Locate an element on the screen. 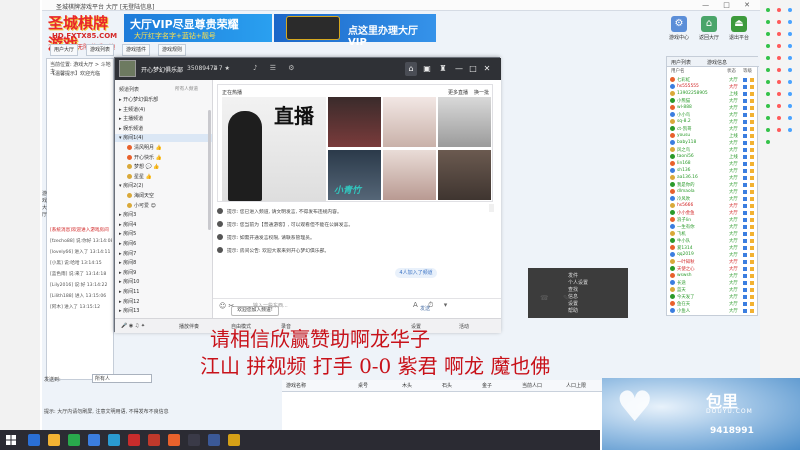  channel-item: ▸ 房间5 is located at coordinates (127, 234).